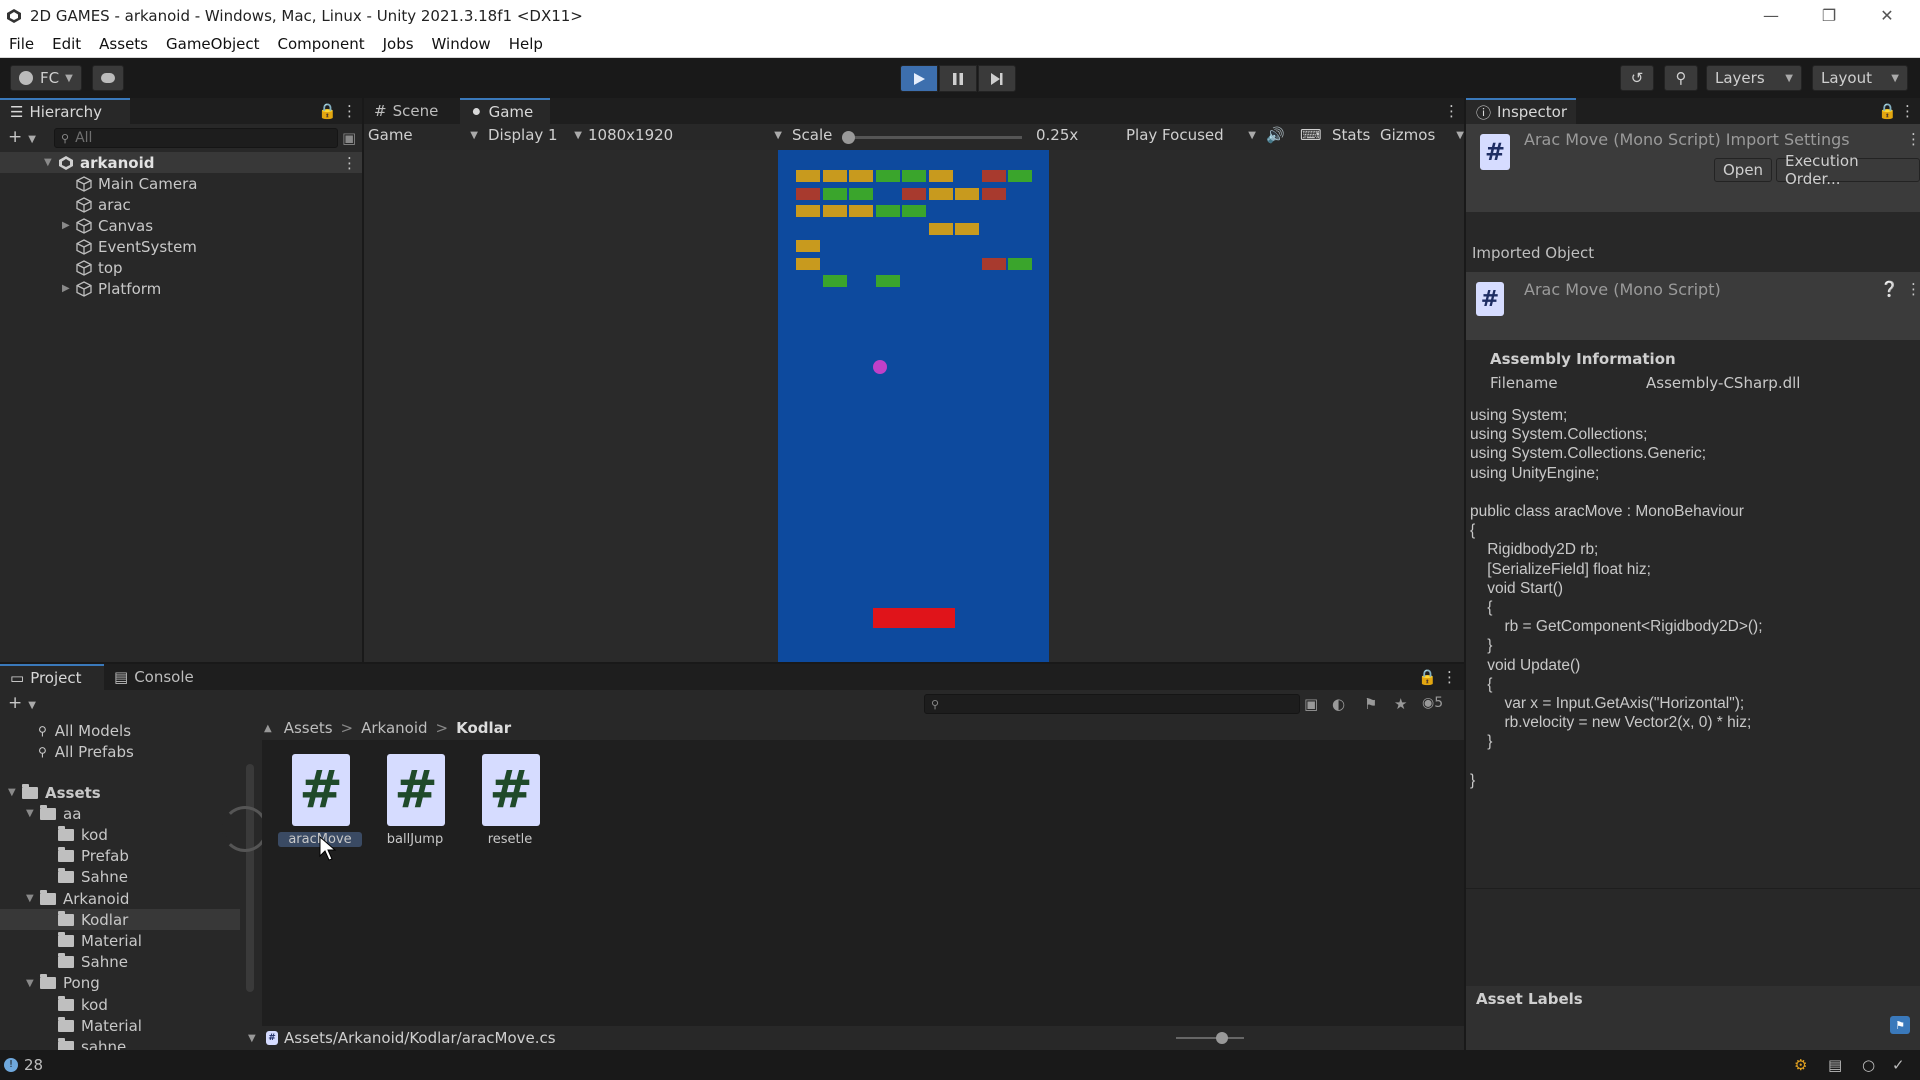 The image size is (1920, 1080). I want to click on filter-type-icon: ◐, so click(1338, 704).